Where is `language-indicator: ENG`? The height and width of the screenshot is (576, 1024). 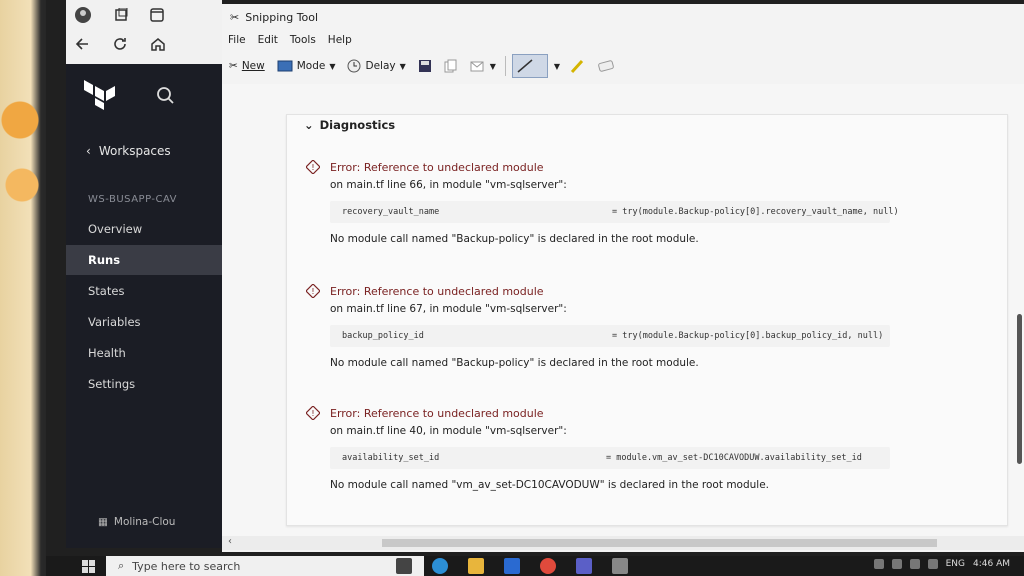 language-indicator: ENG is located at coordinates (955, 564).